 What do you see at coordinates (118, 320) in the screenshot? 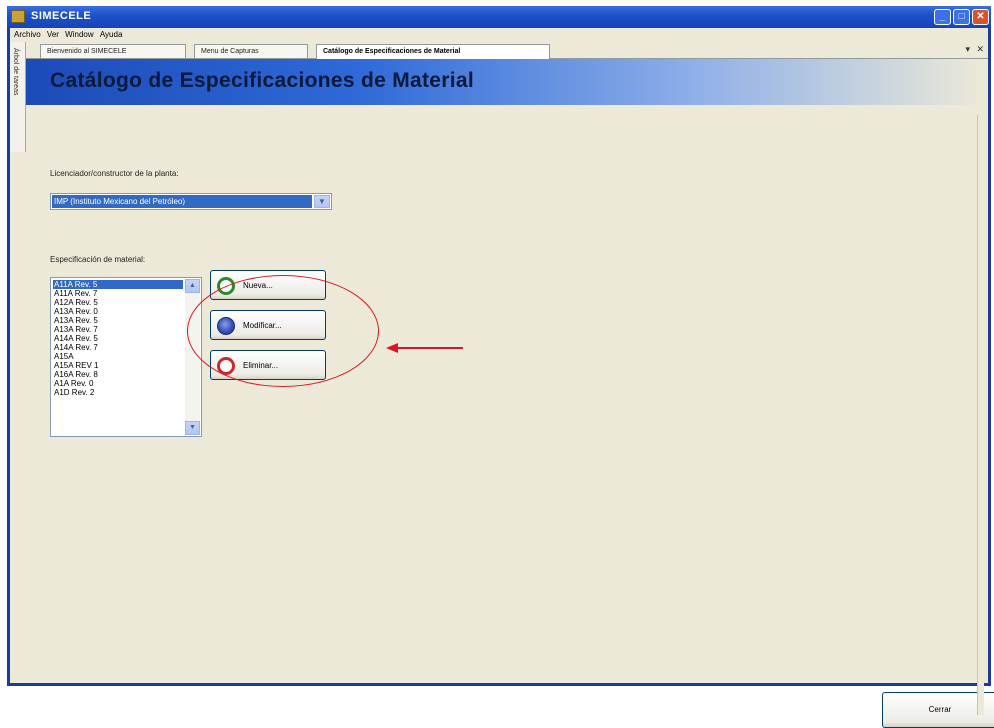
I see `list-item: A13A Rev. 5` at bounding box center [118, 320].